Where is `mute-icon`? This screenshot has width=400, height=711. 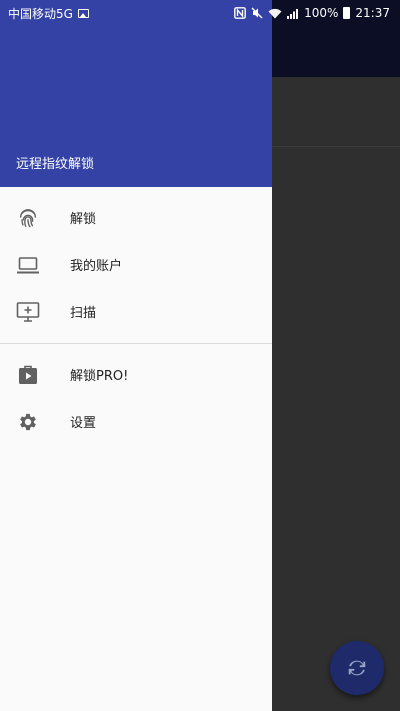
mute-icon is located at coordinates (257, 13).